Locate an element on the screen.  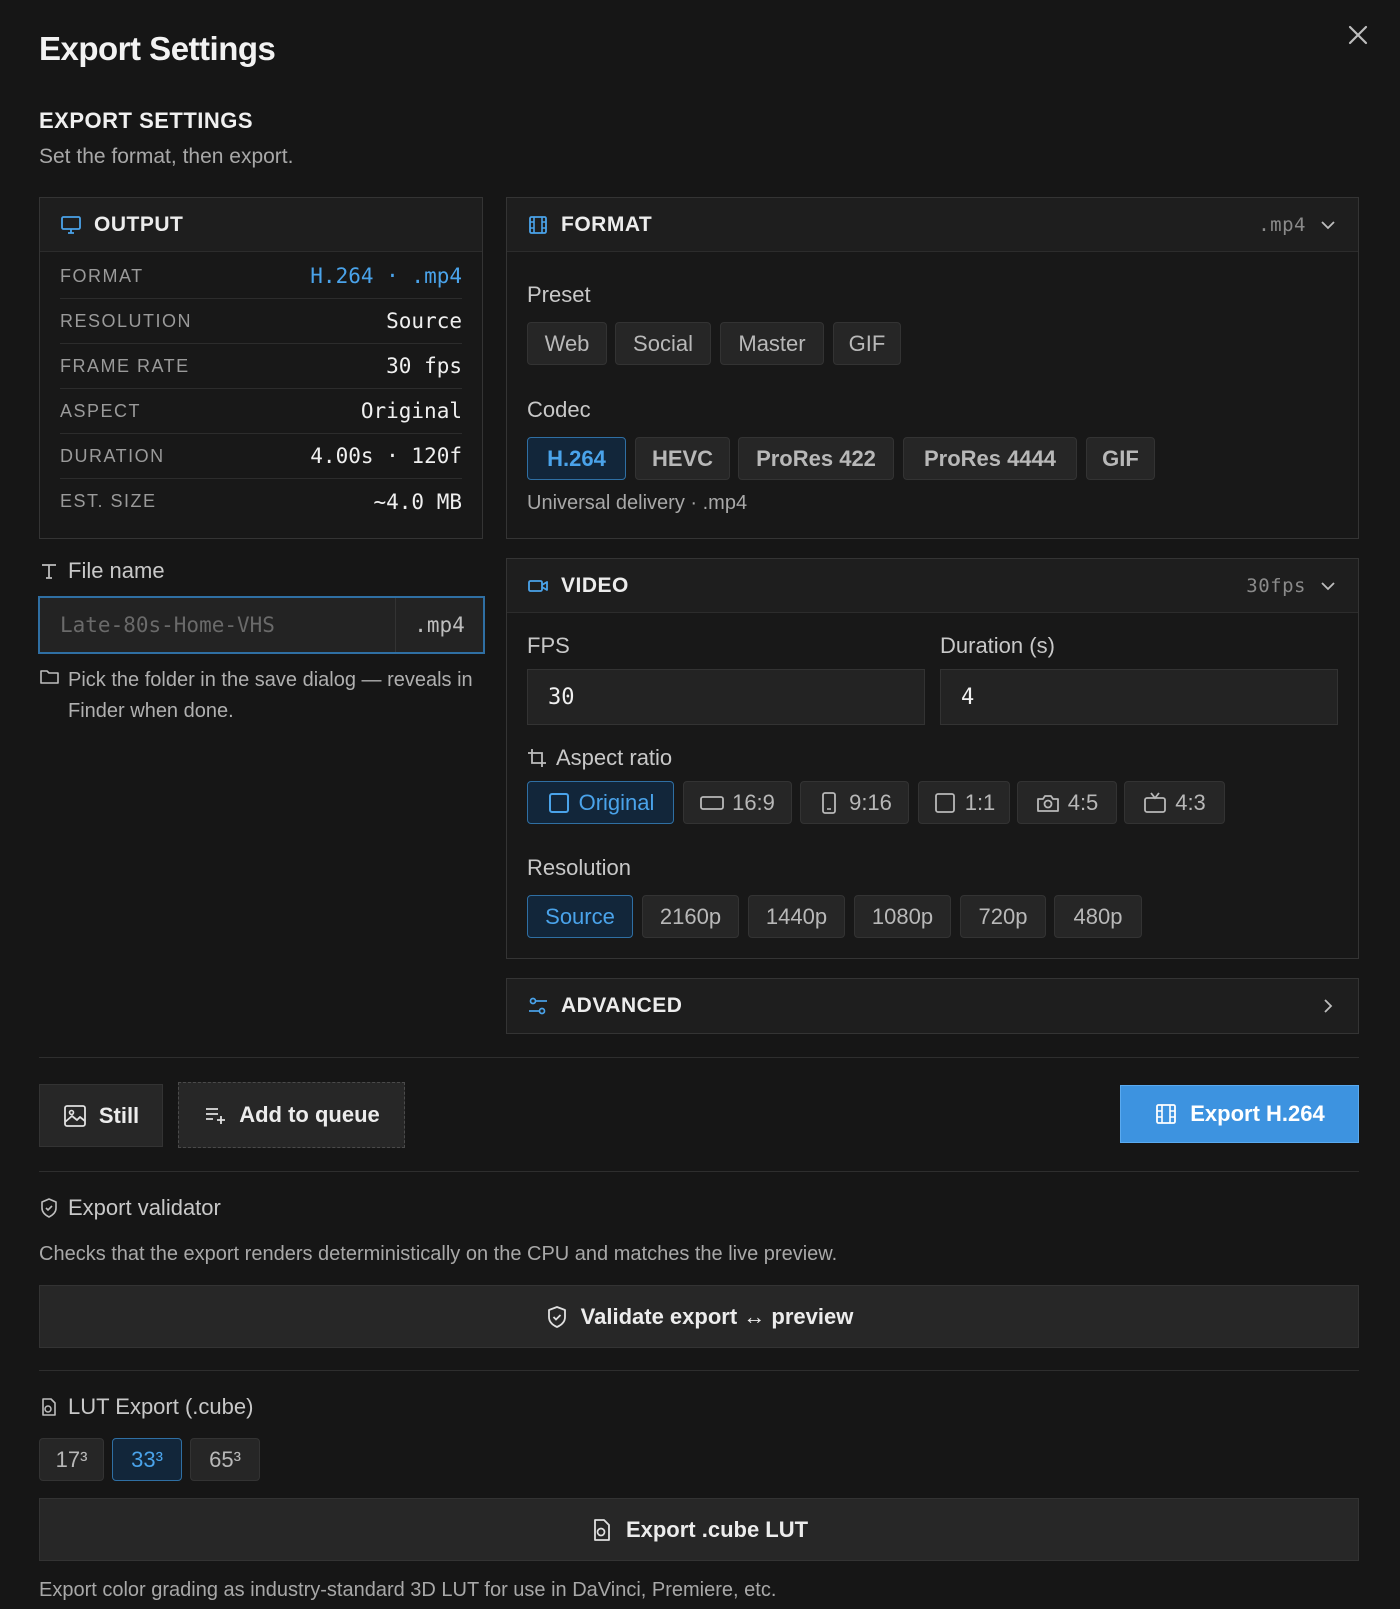
output-row-est-size: EST. SIZE ~4.0 MB is located at coordinates (261, 501).